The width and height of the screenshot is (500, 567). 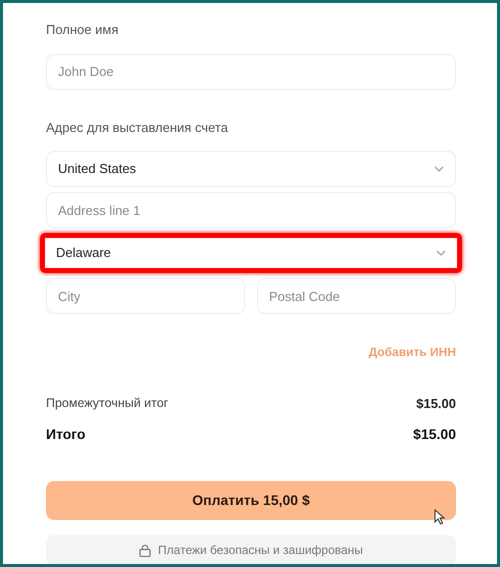 I want to click on subtotal-amount: $15.00, so click(x=436, y=404).